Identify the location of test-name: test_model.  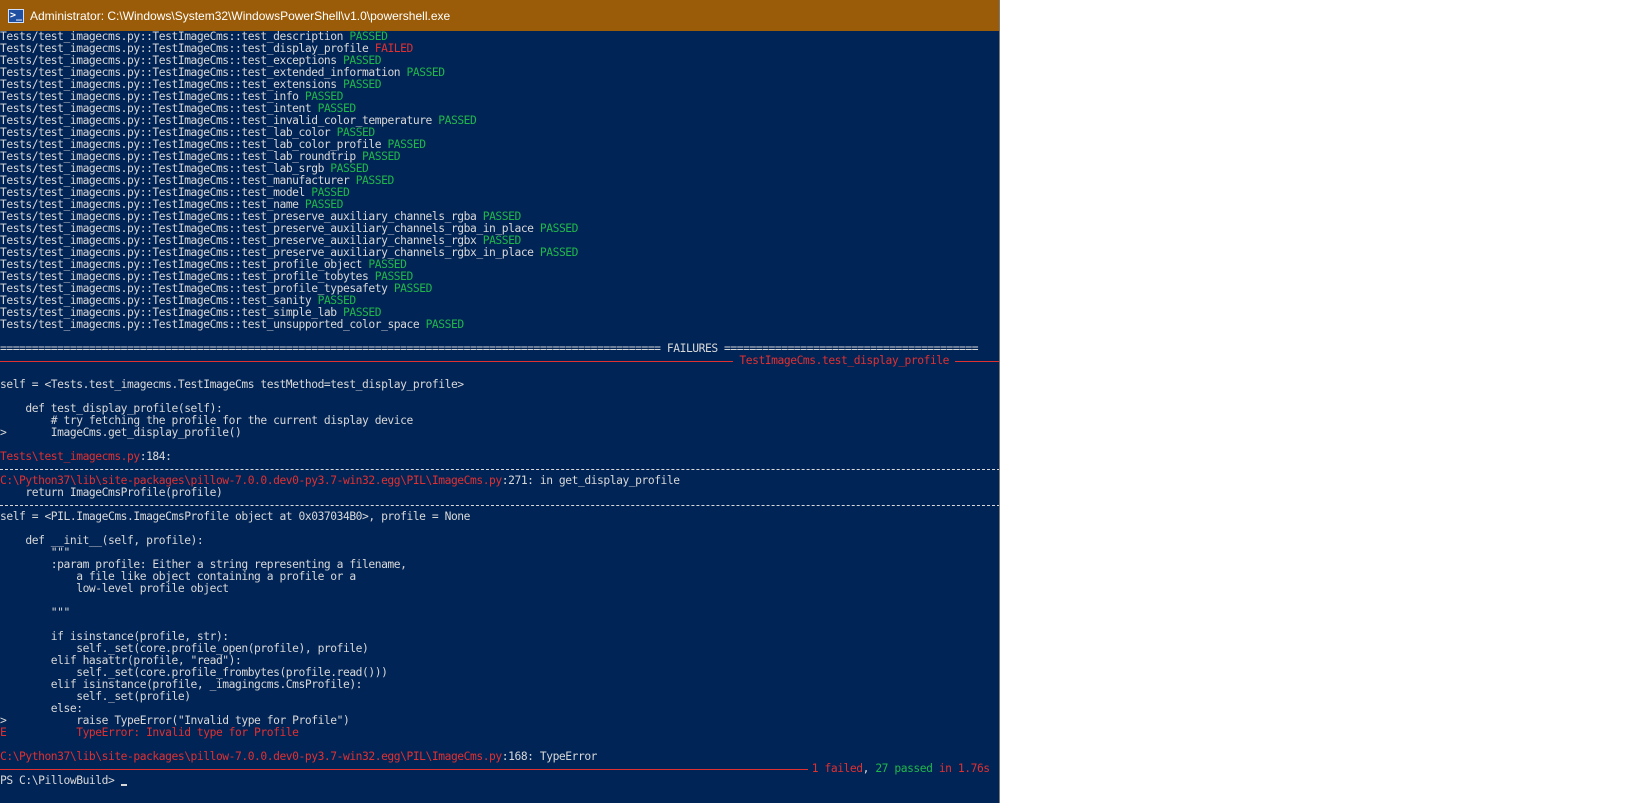
(273, 193).